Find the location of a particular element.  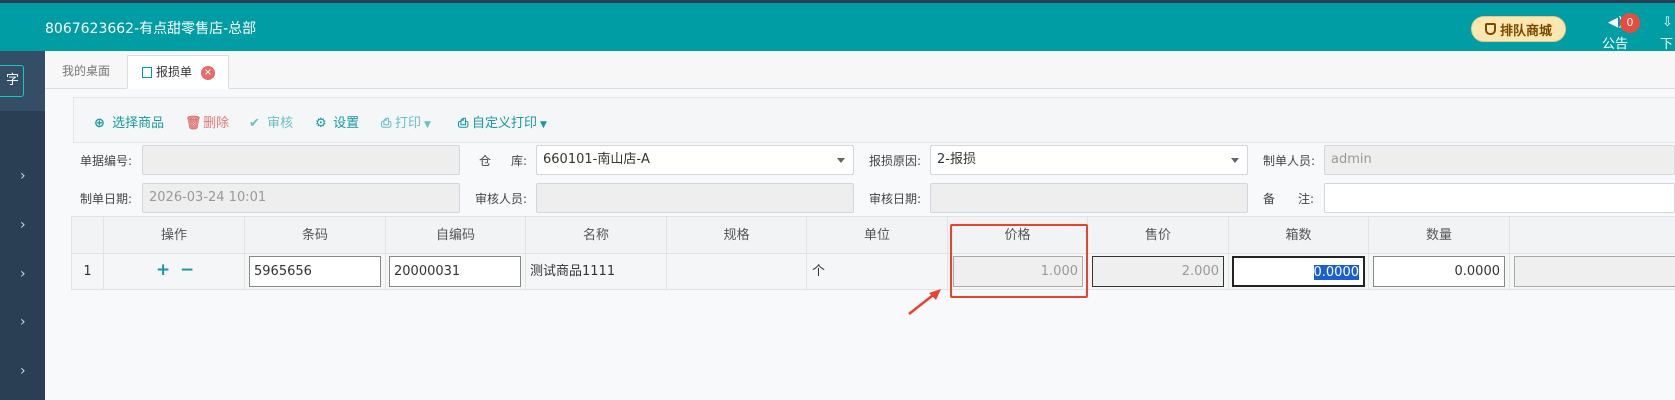

tab-damage-report: 报损单 × is located at coordinates (178, 72).